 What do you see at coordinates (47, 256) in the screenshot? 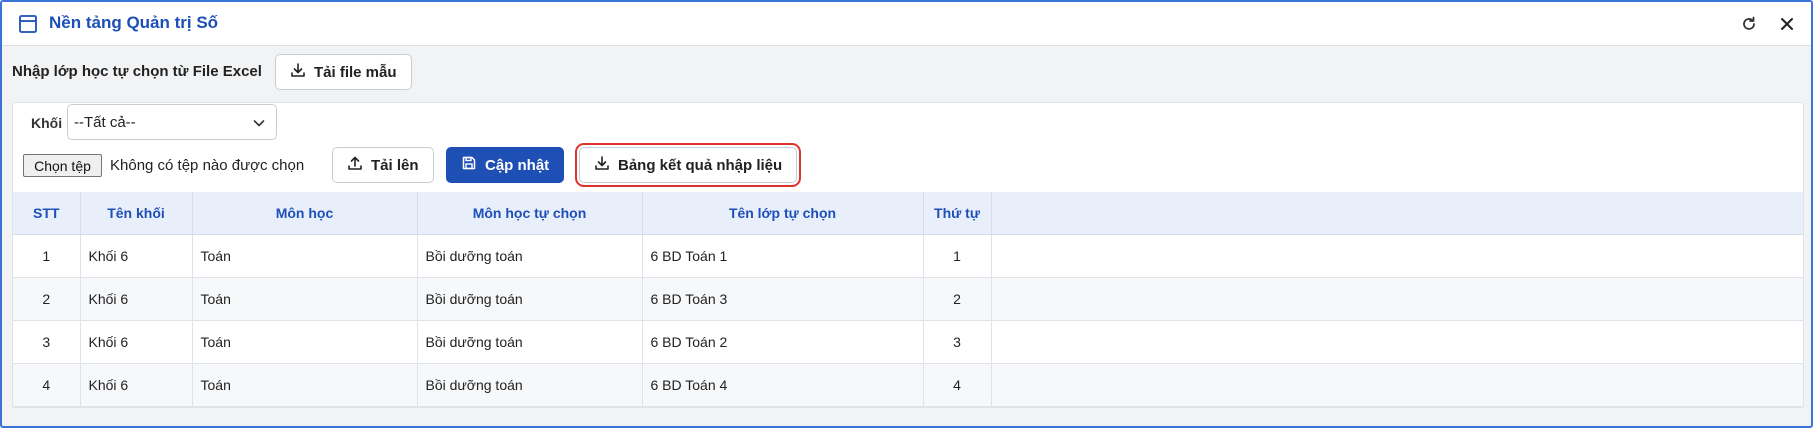
I see `cell-stt: 1` at bounding box center [47, 256].